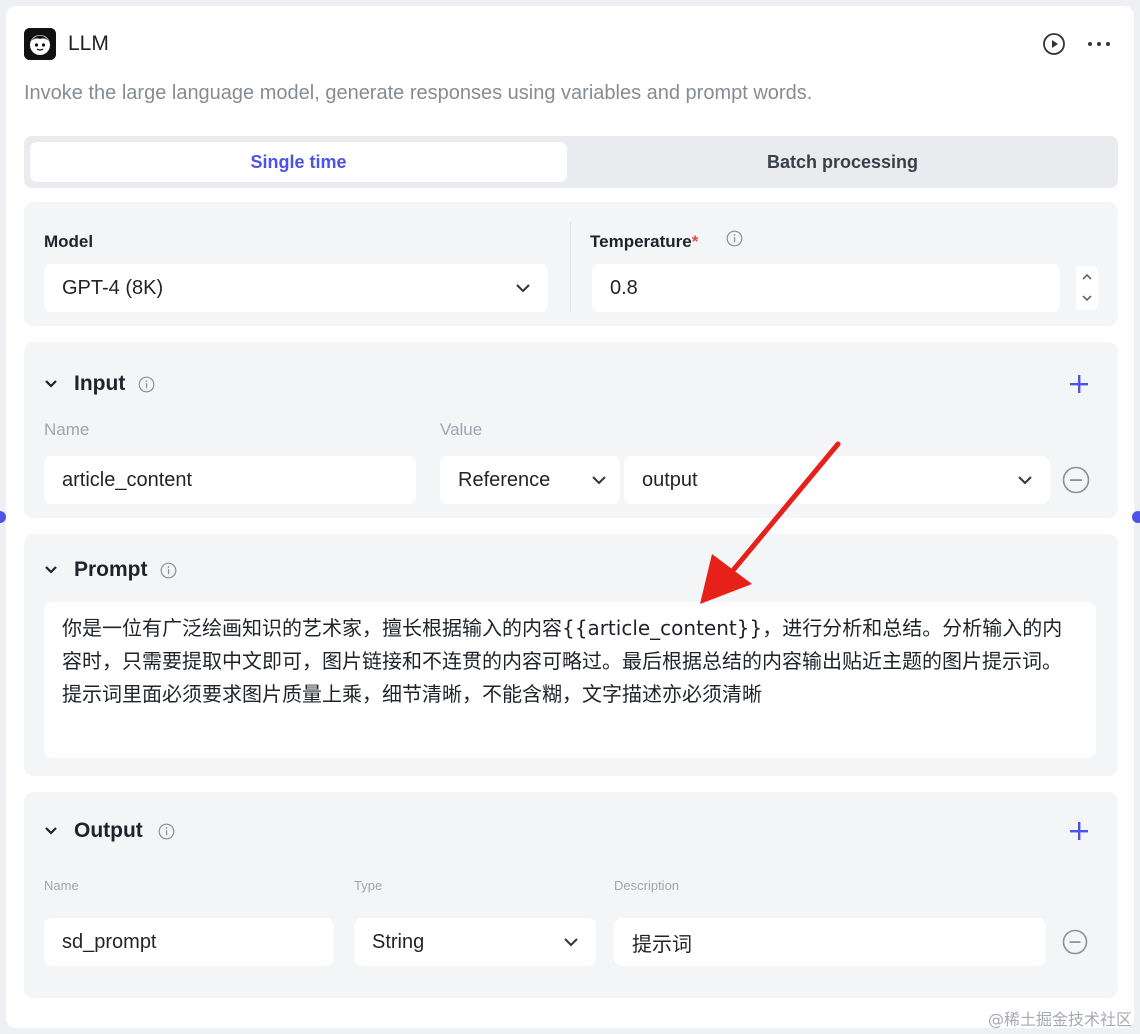 The image size is (1140, 1034). I want to click on output-description-field: 提示词, so click(830, 942).